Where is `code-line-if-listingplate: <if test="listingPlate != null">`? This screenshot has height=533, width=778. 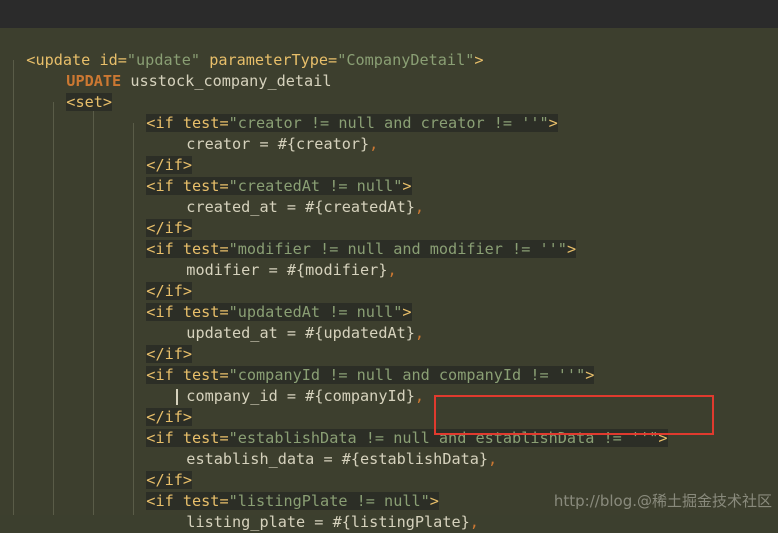 code-line-if-listingplate: <if test="listingPlate != null"> is located at coordinates (283, 490).